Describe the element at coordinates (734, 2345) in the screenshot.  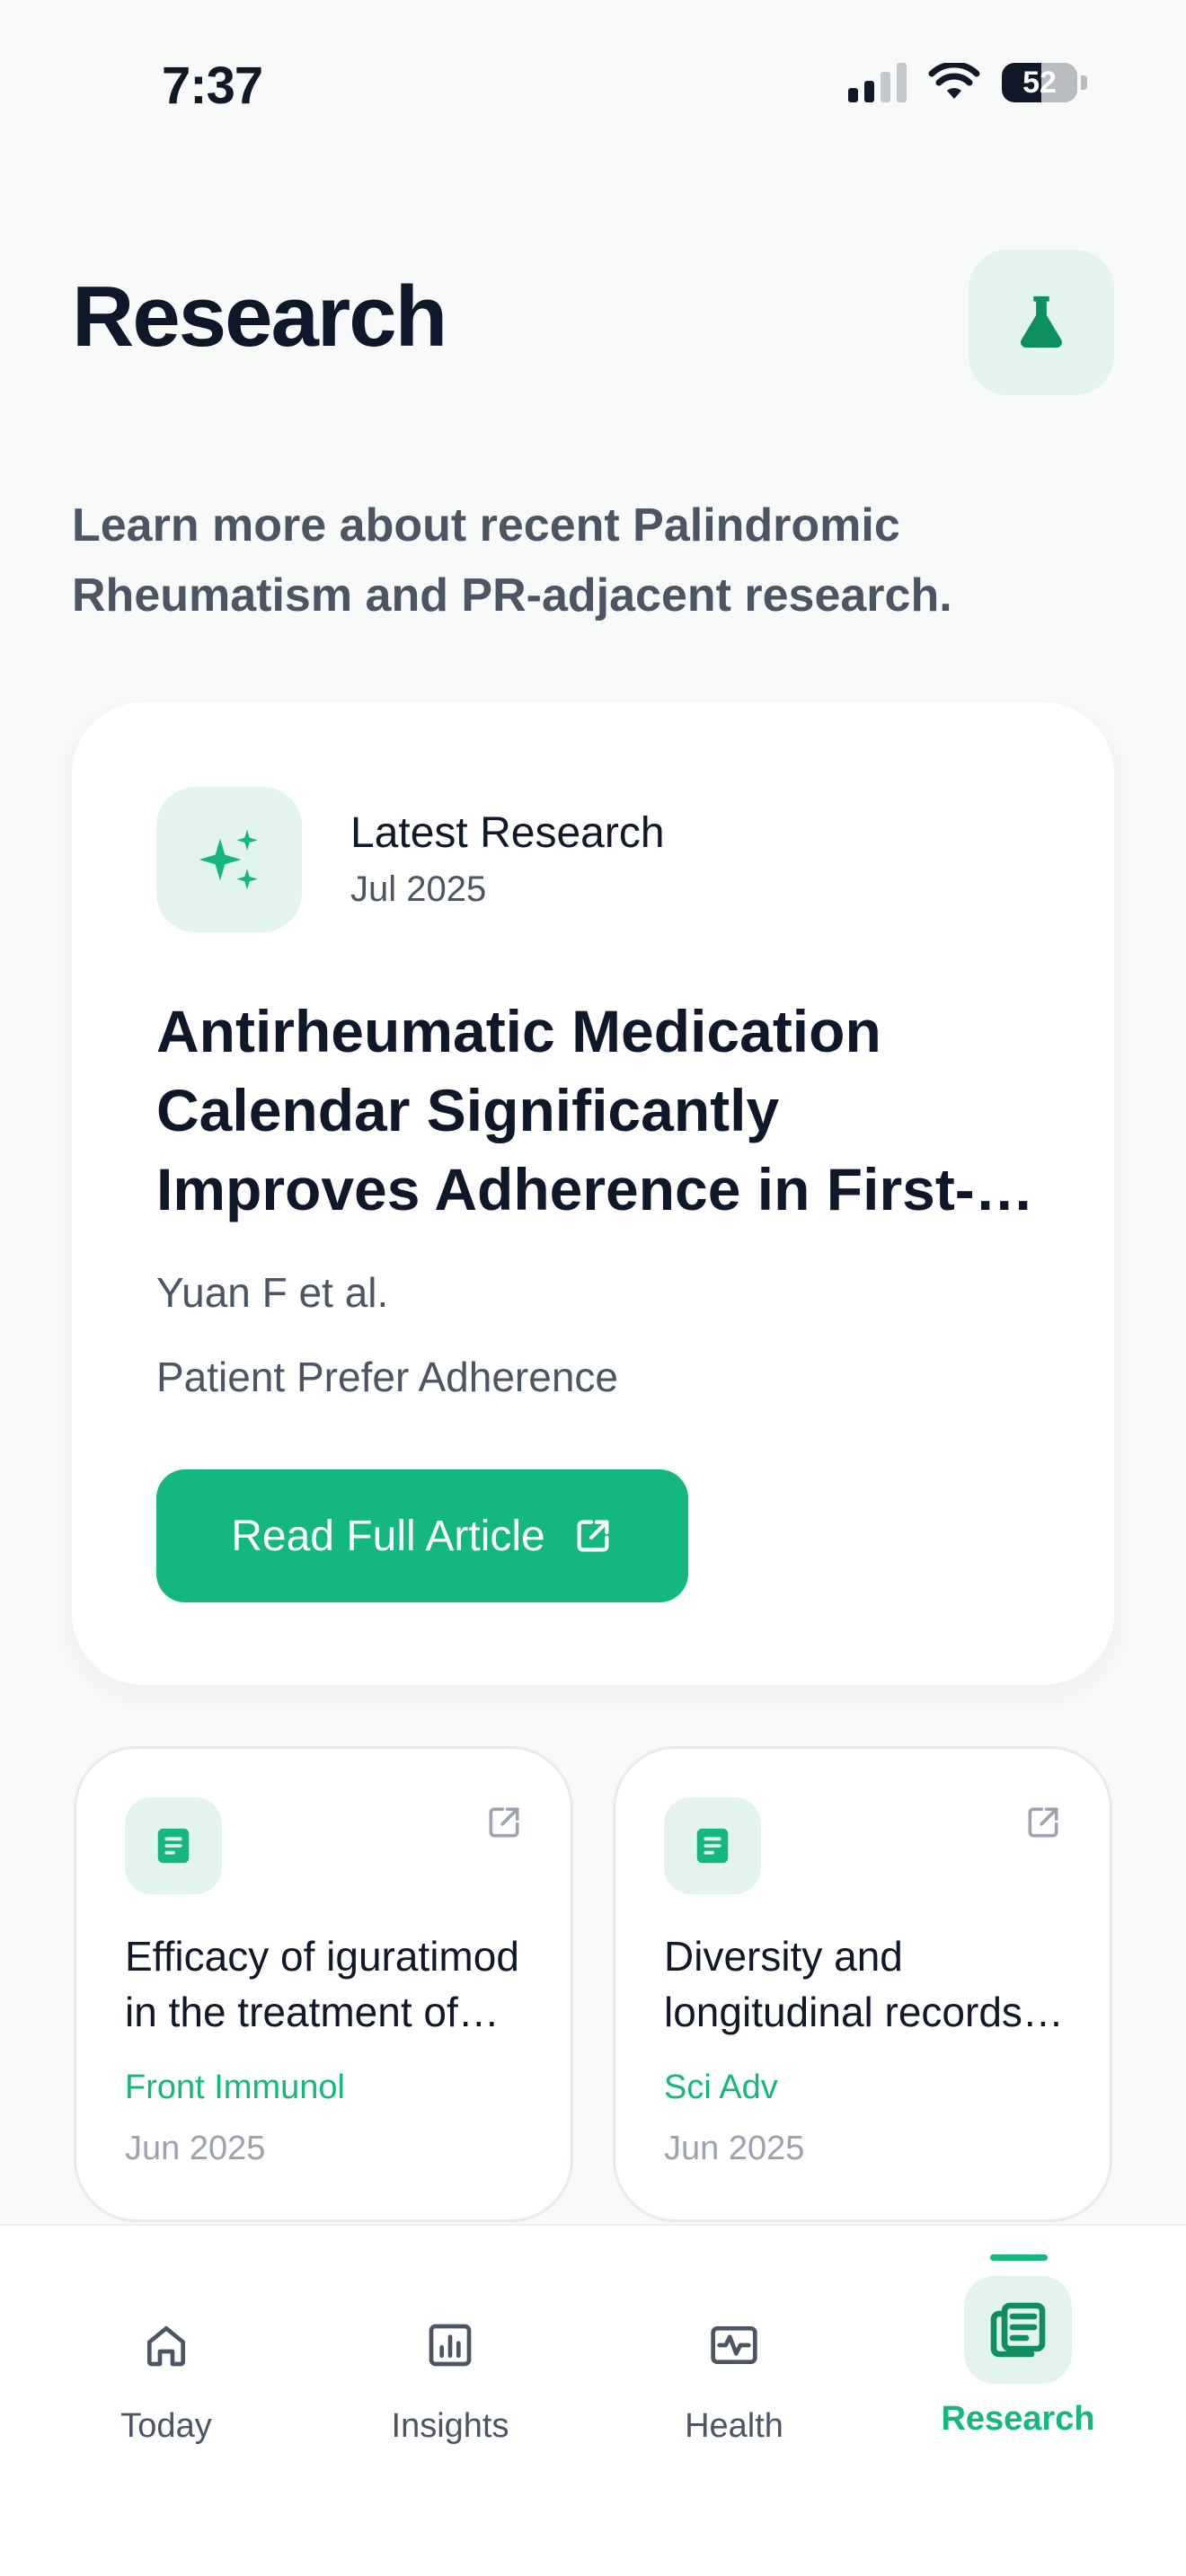
I see `activity-icon` at that location.